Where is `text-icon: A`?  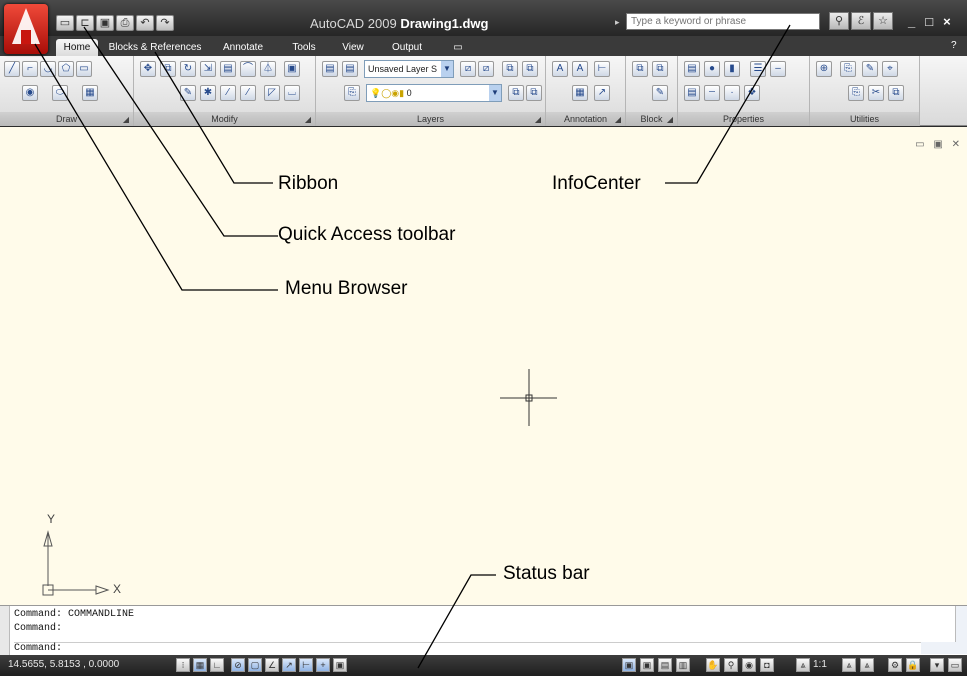
text-icon: A is located at coordinates (560, 69).